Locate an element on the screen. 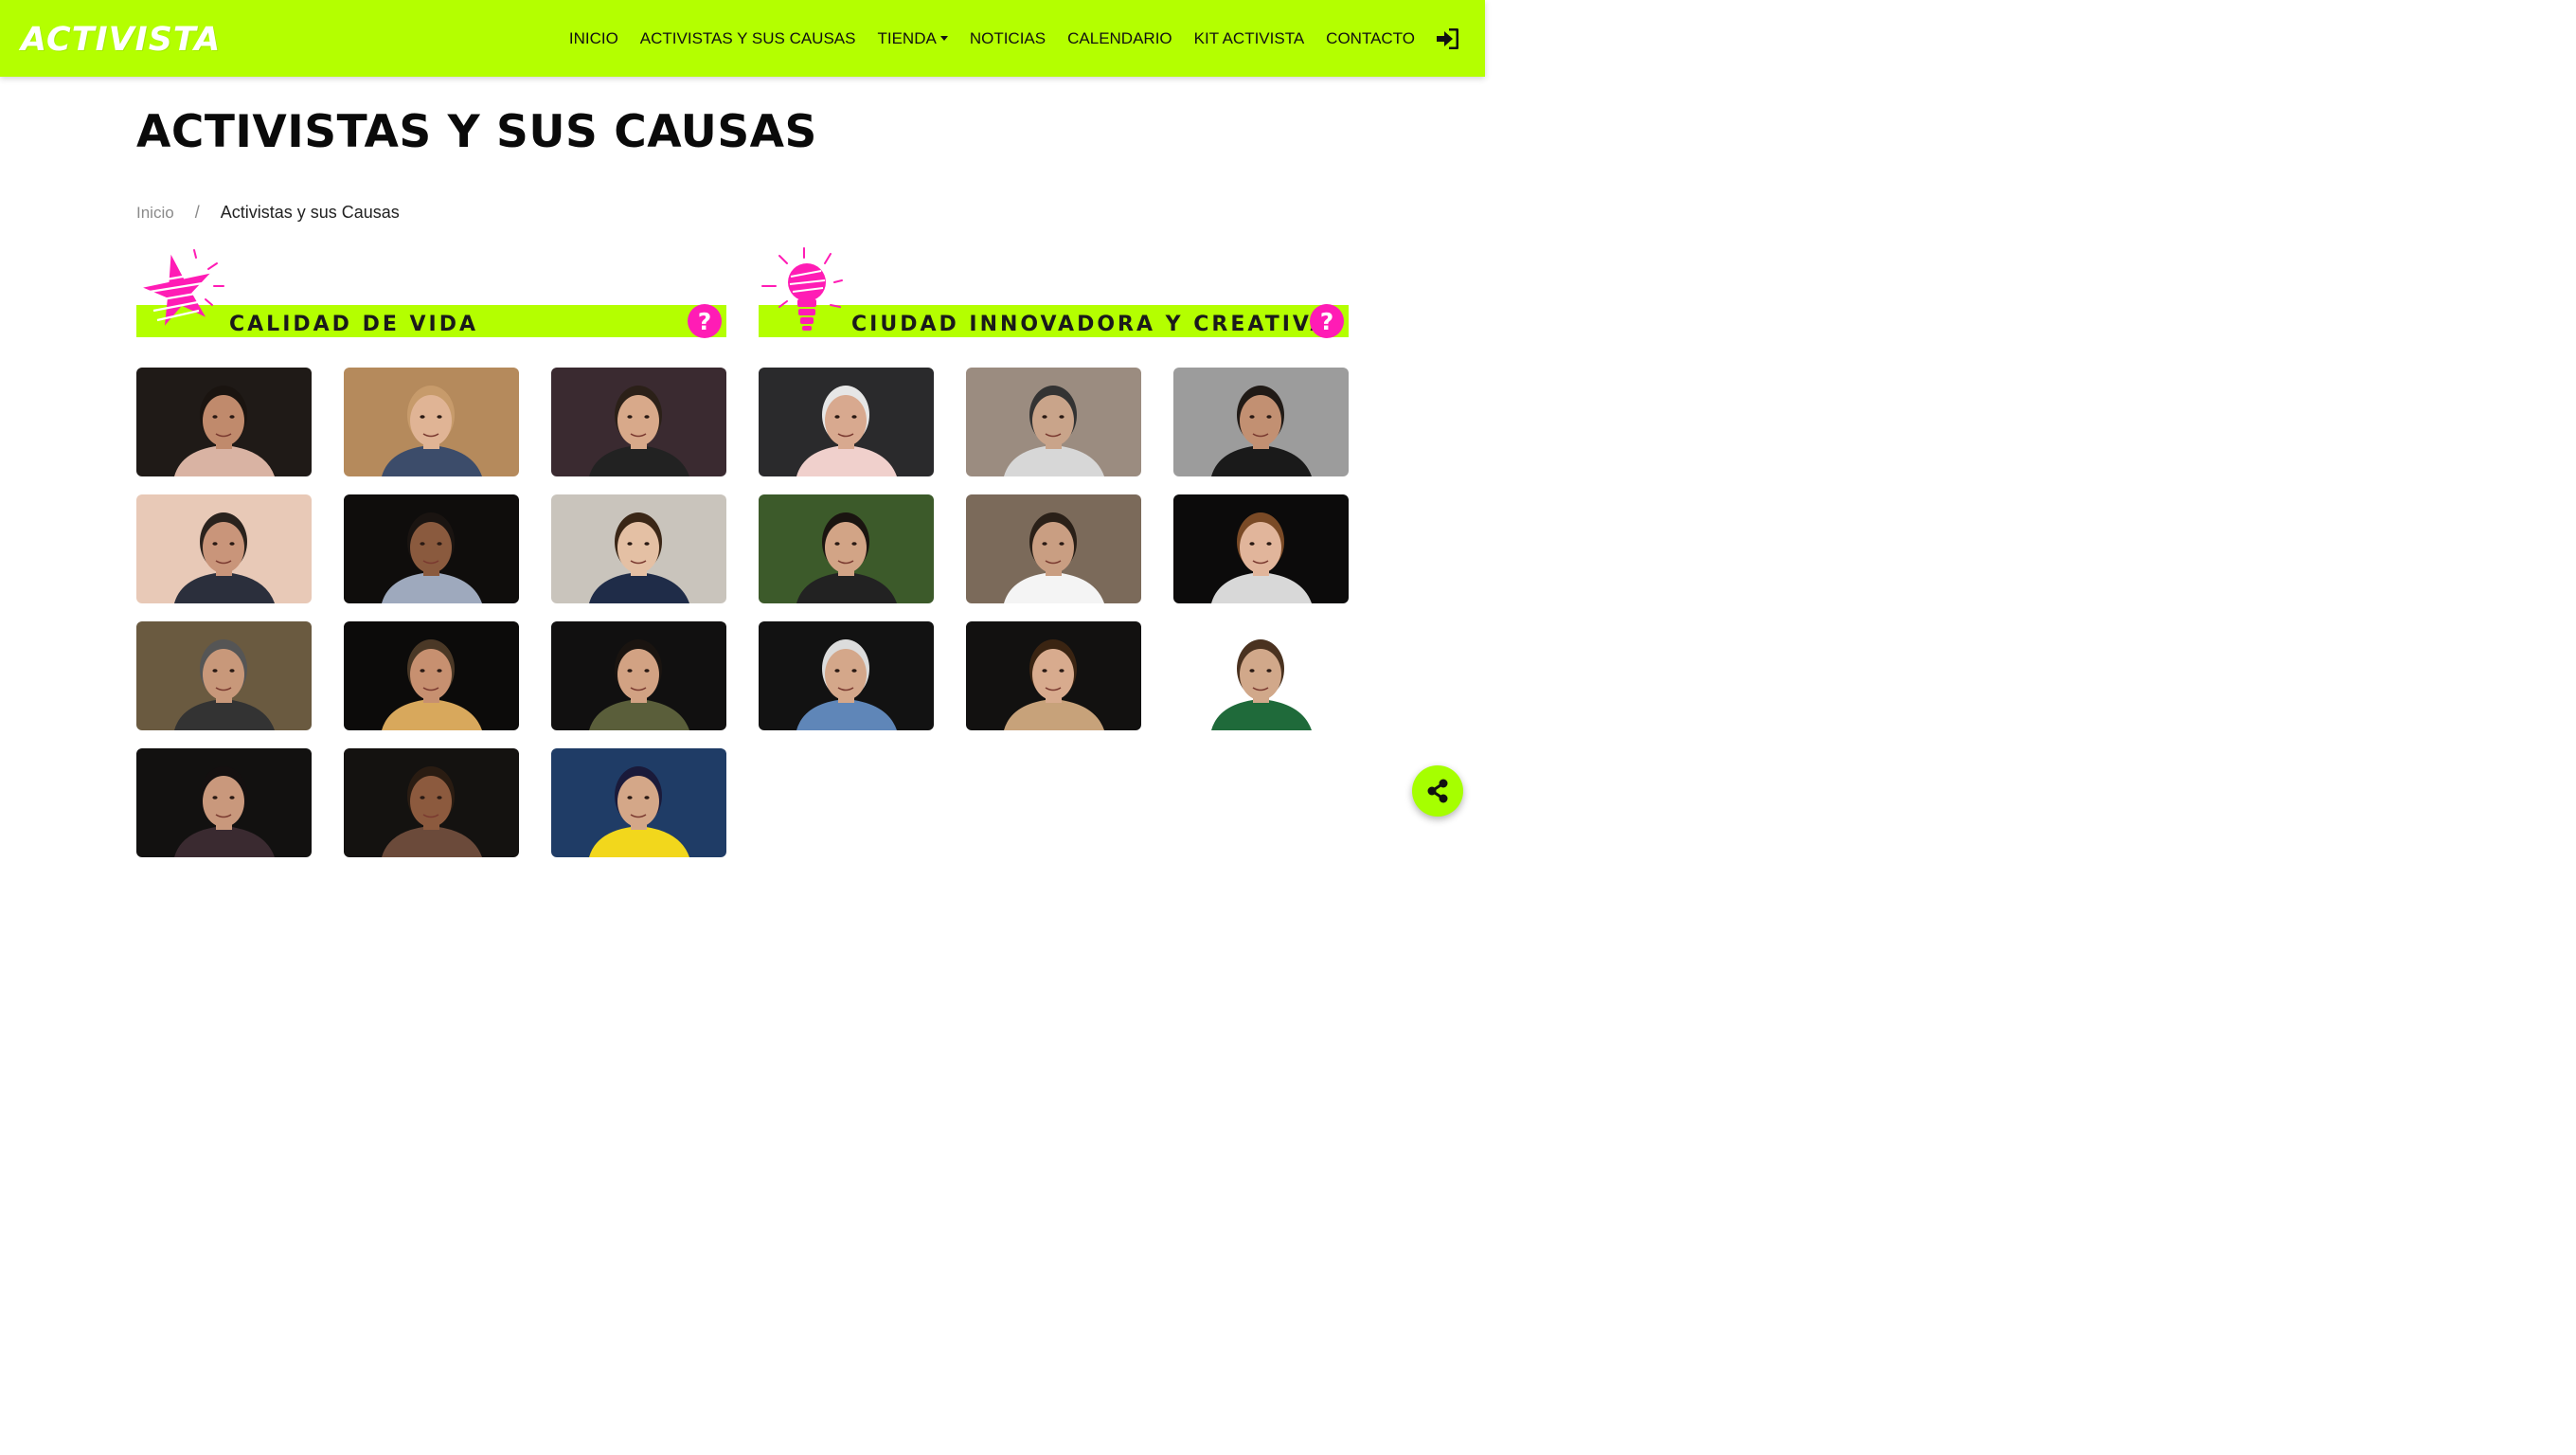 The height and width of the screenshot is (1455, 2576). nav-noticias: NOTICIAS is located at coordinates (1008, 38).